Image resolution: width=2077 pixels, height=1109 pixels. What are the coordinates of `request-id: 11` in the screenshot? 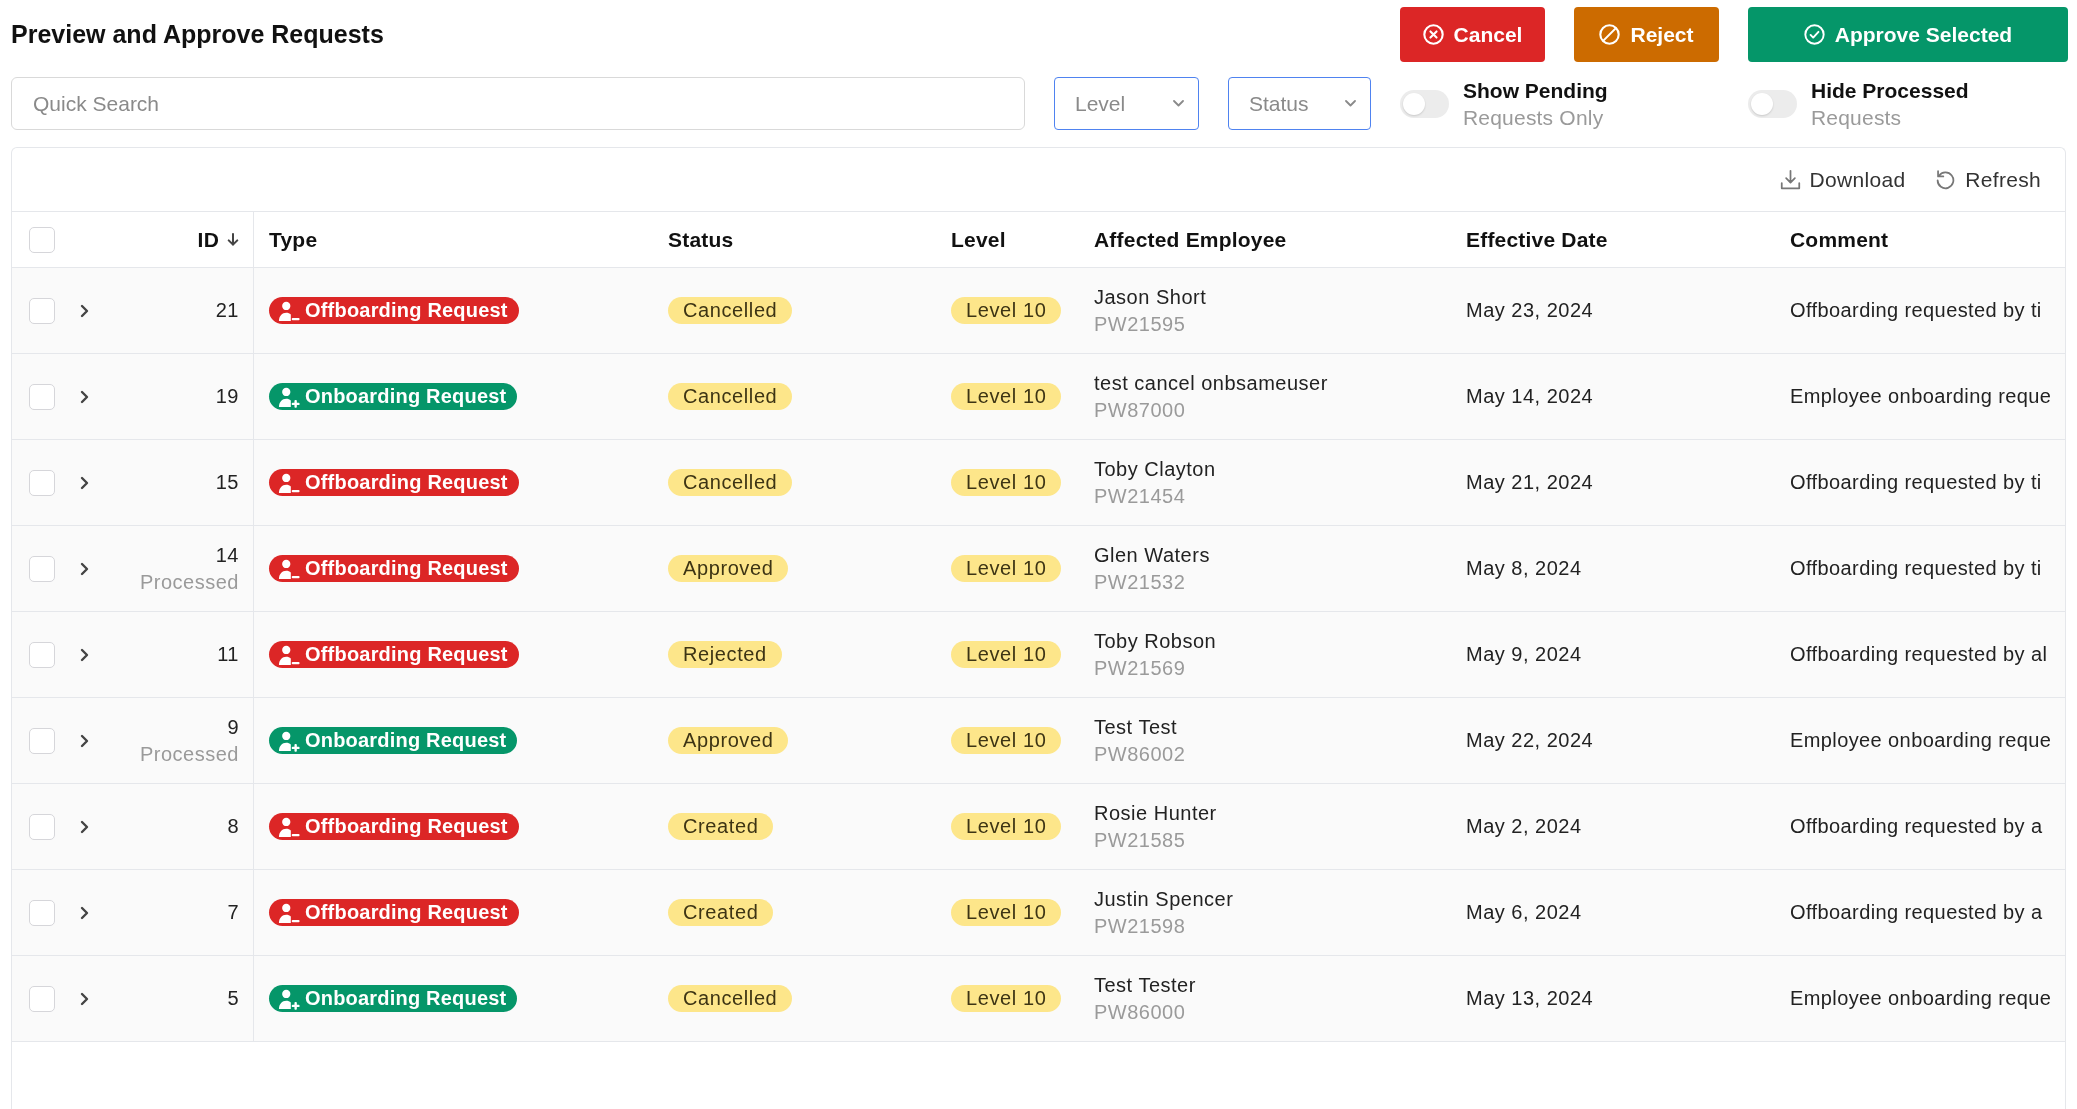 It's located at (228, 654).